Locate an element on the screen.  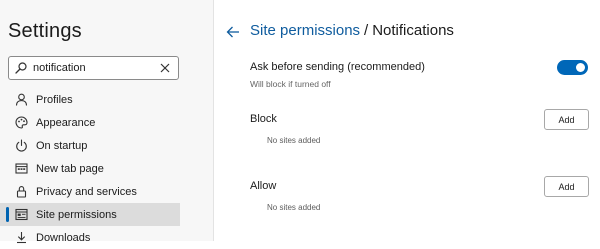
palette-icon is located at coordinates (21, 123).